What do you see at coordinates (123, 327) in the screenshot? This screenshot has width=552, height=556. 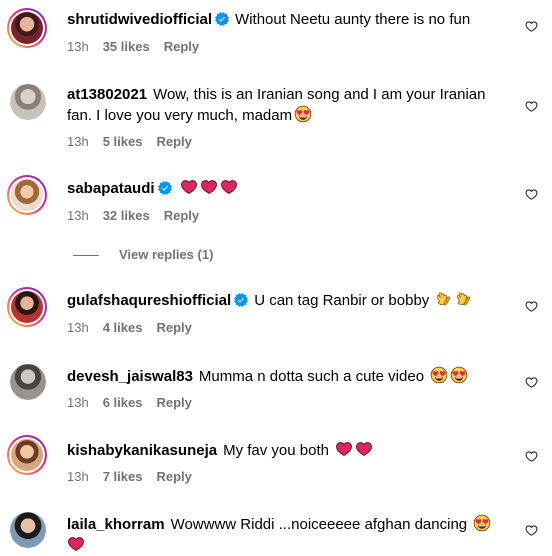 I see `likes-count: 4 likes` at bounding box center [123, 327].